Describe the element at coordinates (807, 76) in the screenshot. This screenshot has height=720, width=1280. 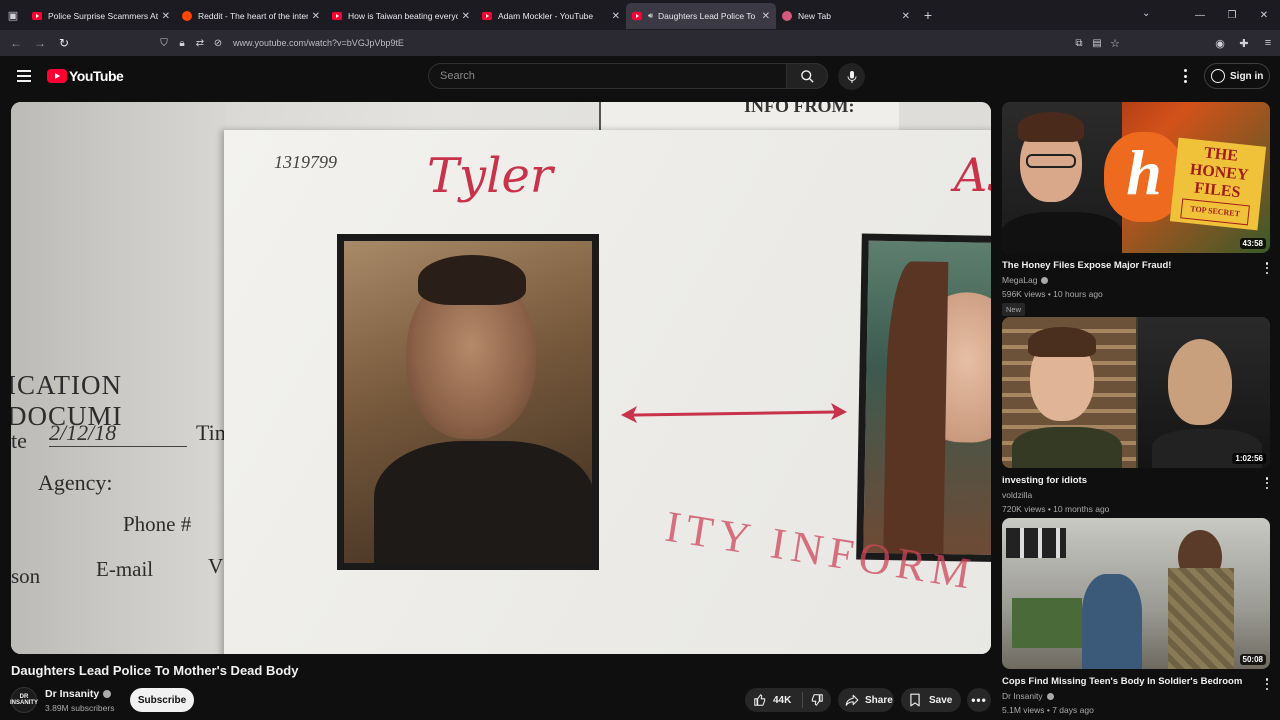
I see `search-button` at that location.